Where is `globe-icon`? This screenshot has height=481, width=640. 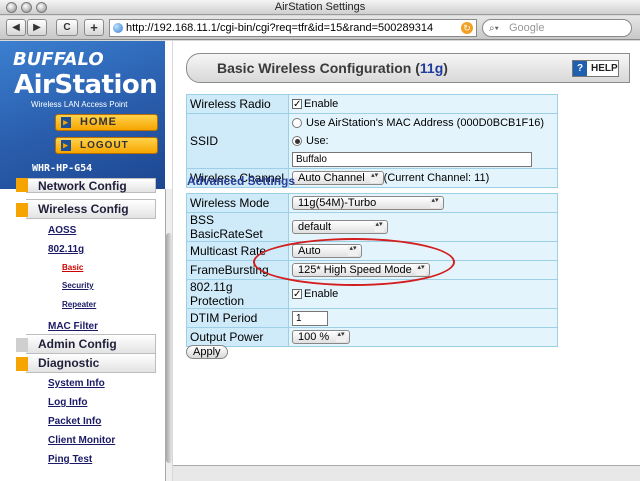
globe-icon is located at coordinates (118, 28).